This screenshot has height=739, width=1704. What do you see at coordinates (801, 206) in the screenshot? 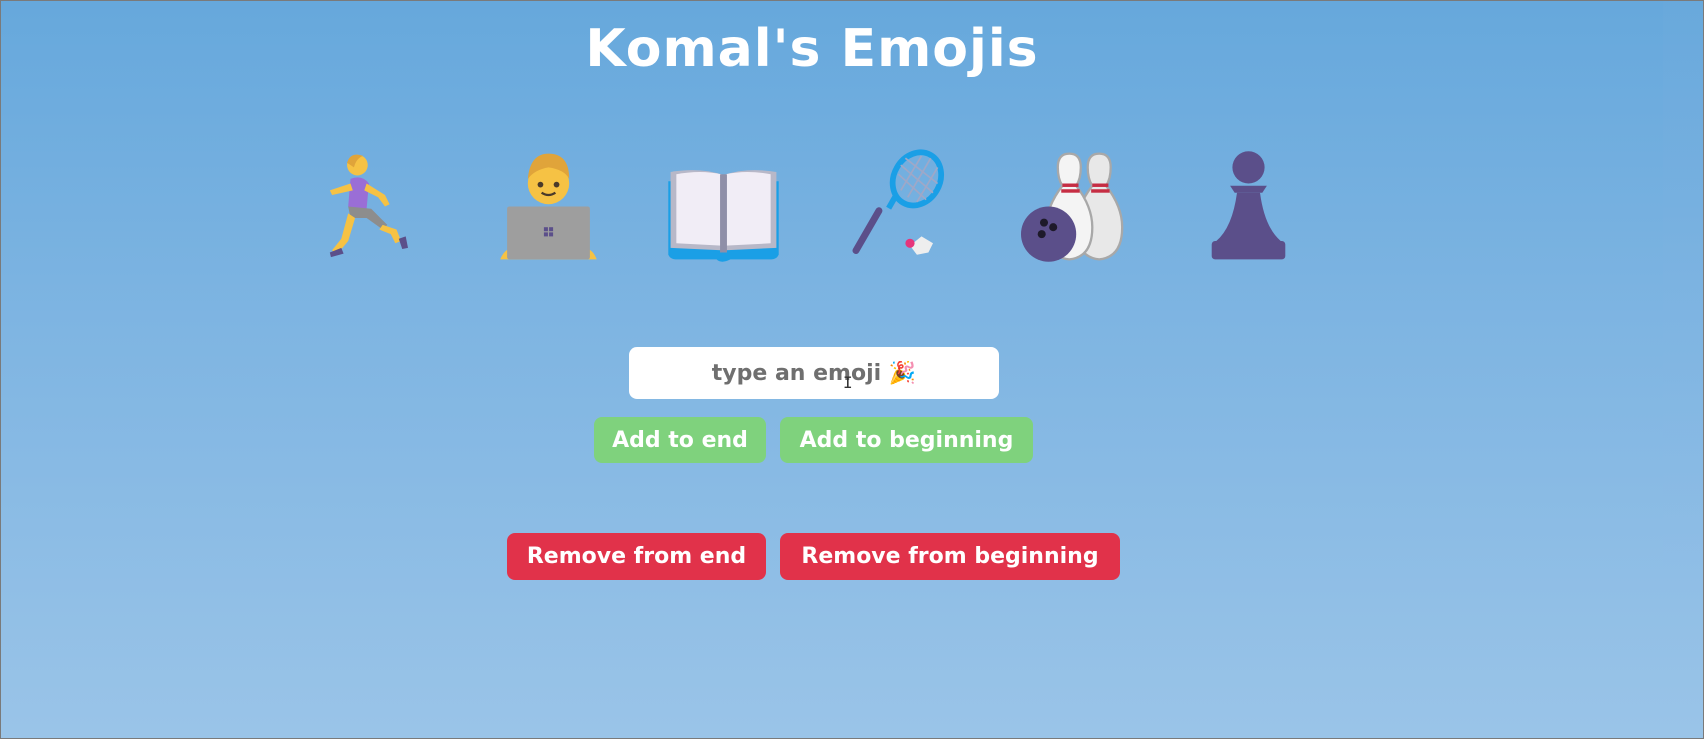
I see `emoji-list` at bounding box center [801, 206].